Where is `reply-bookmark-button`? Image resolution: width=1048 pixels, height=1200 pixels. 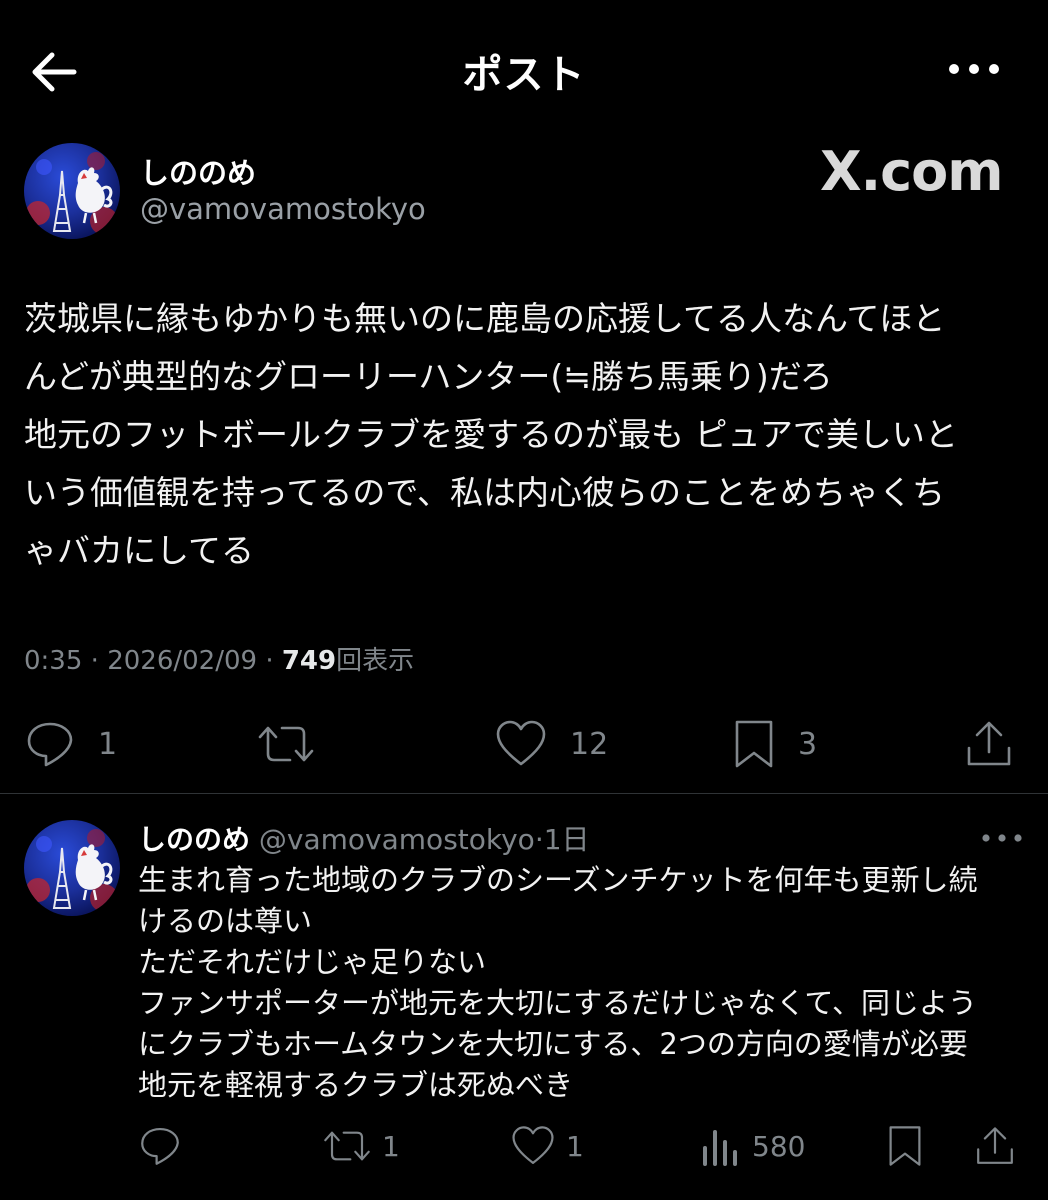 reply-bookmark-button is located at coordinates (905, 1146).